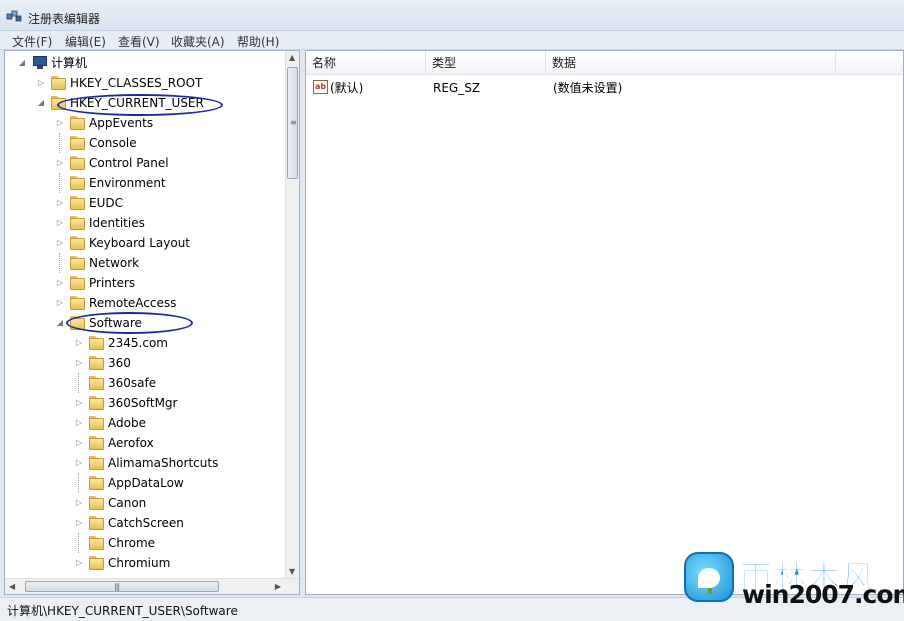 The width and height of the screenshot is (904, 621). What do you see at coordinates (709, 577) in the screenshot?
I see `watermark-logo-icon` at bounding box center [709, 577].